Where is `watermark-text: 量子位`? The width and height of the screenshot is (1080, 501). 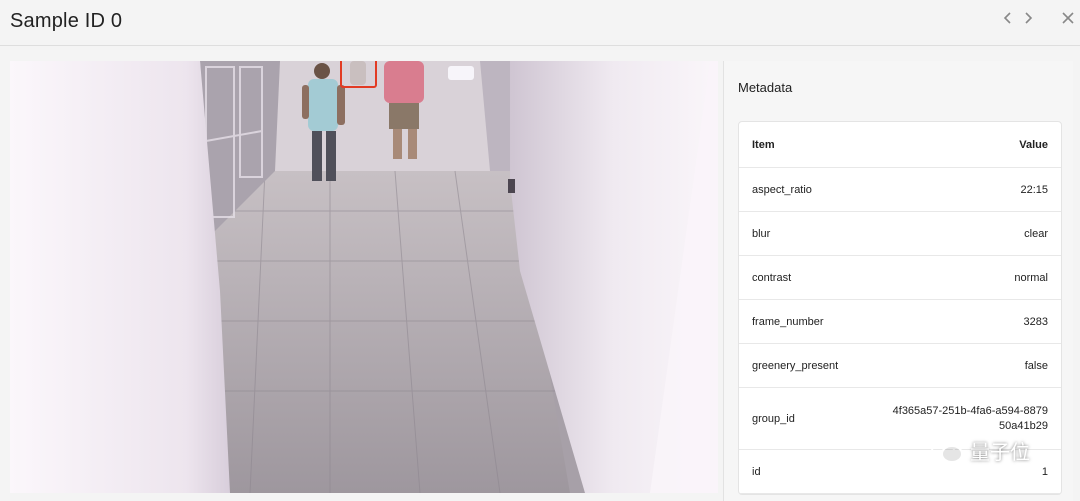
watermark-text: 量子位 is located at coordinates (1000, 452).